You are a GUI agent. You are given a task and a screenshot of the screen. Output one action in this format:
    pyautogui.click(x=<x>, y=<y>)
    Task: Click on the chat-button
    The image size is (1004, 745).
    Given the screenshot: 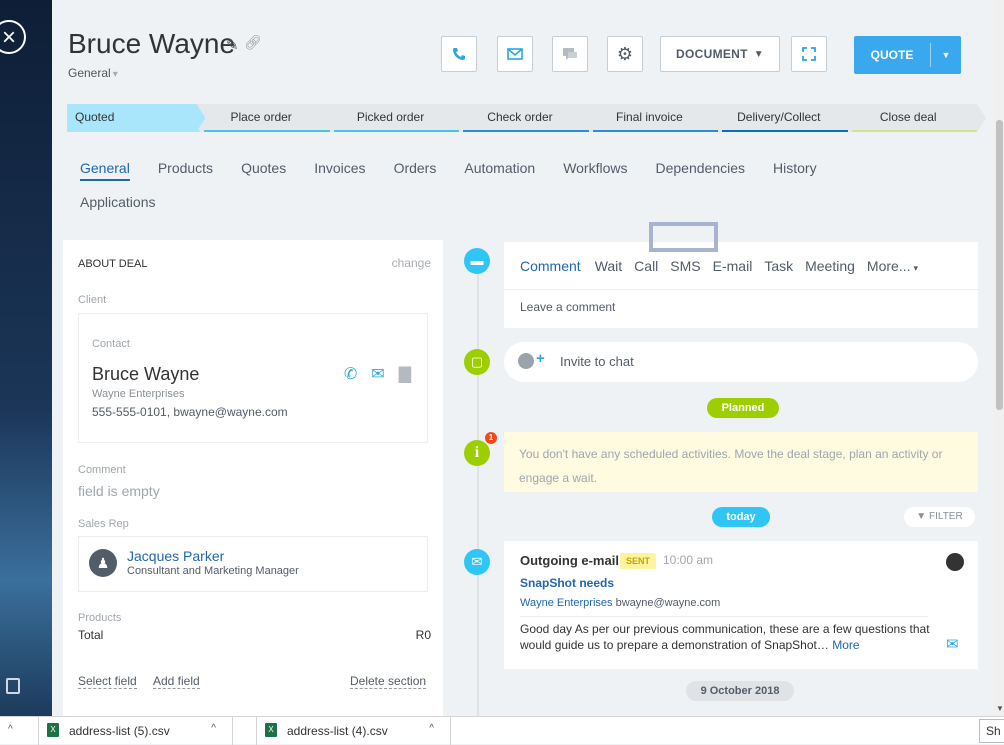 What is the action you would take?
    pyautogui.click(x=570, y=54)
    